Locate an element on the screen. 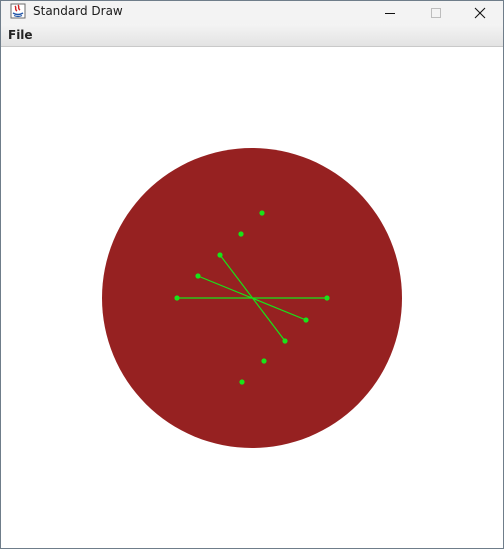 Image resolution: width=504 pixels, height=549 pixels. window-title: Standard Draw is located at coordinates (78, 11).